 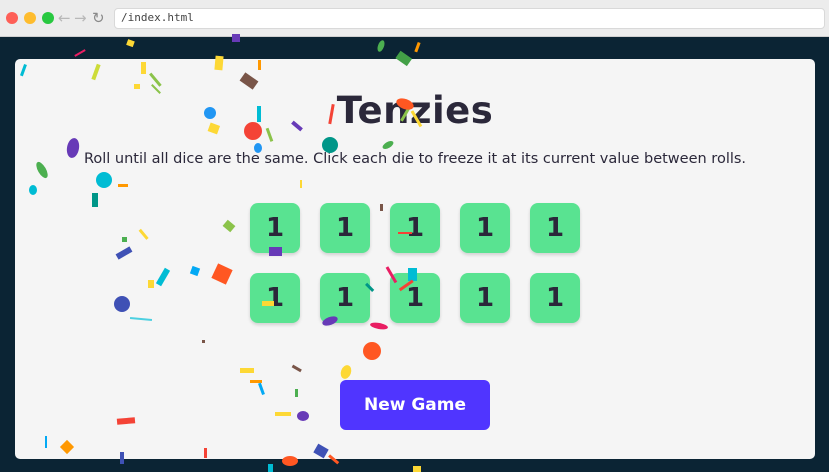 What do you see at coordinates (48, 18) in the screenshot?
I see `maximize-window-button` at bounding box center [48, 18].